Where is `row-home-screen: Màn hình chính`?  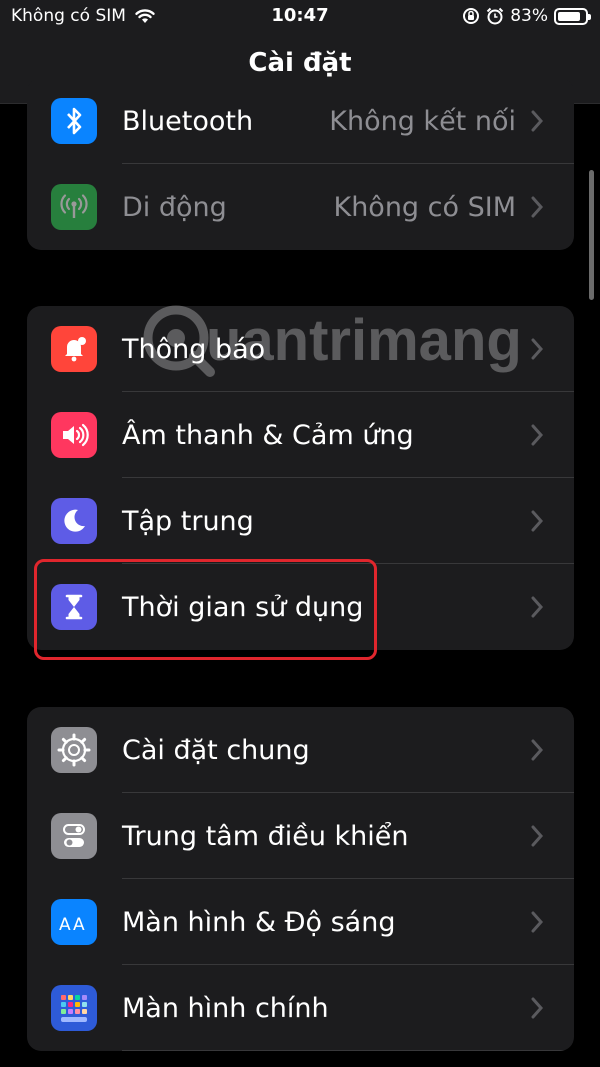
row-home-screen: Màn hình chính is located at coordinates (300, 1008).